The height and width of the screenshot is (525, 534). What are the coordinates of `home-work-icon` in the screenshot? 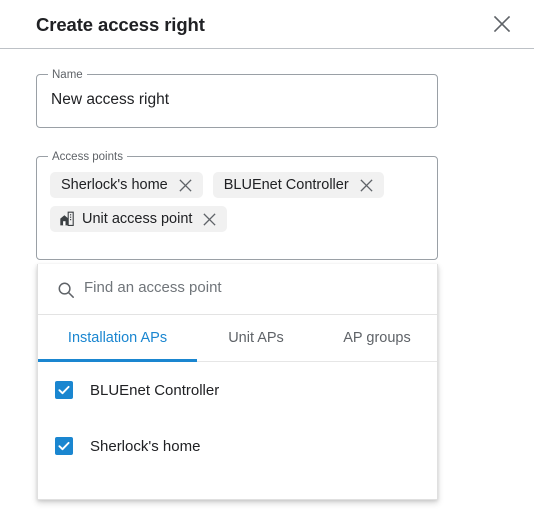 It's located at (67, 219).